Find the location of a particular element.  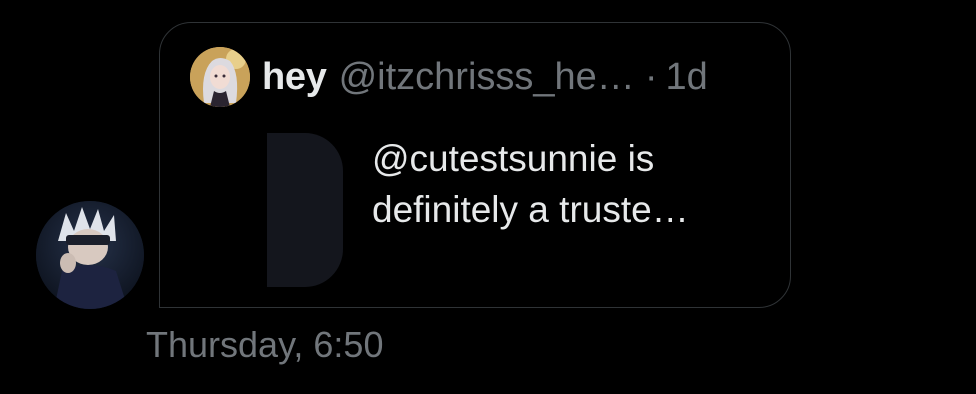

sender-avatar-image is located at coordinates (90, 255).